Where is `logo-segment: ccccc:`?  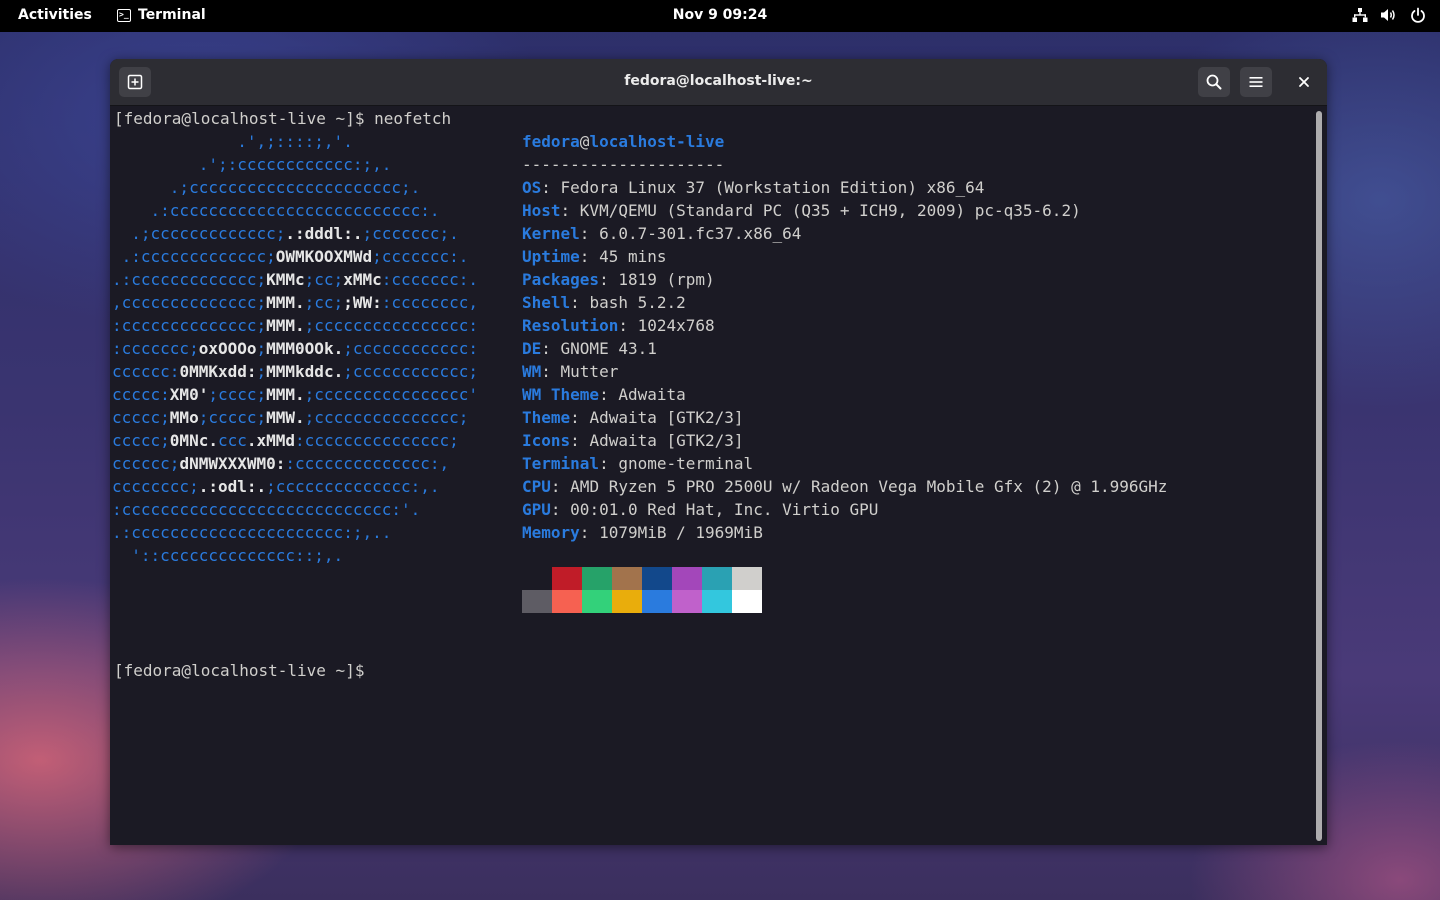 logo-segment: ccccc: is located at coordinates (141, 394).